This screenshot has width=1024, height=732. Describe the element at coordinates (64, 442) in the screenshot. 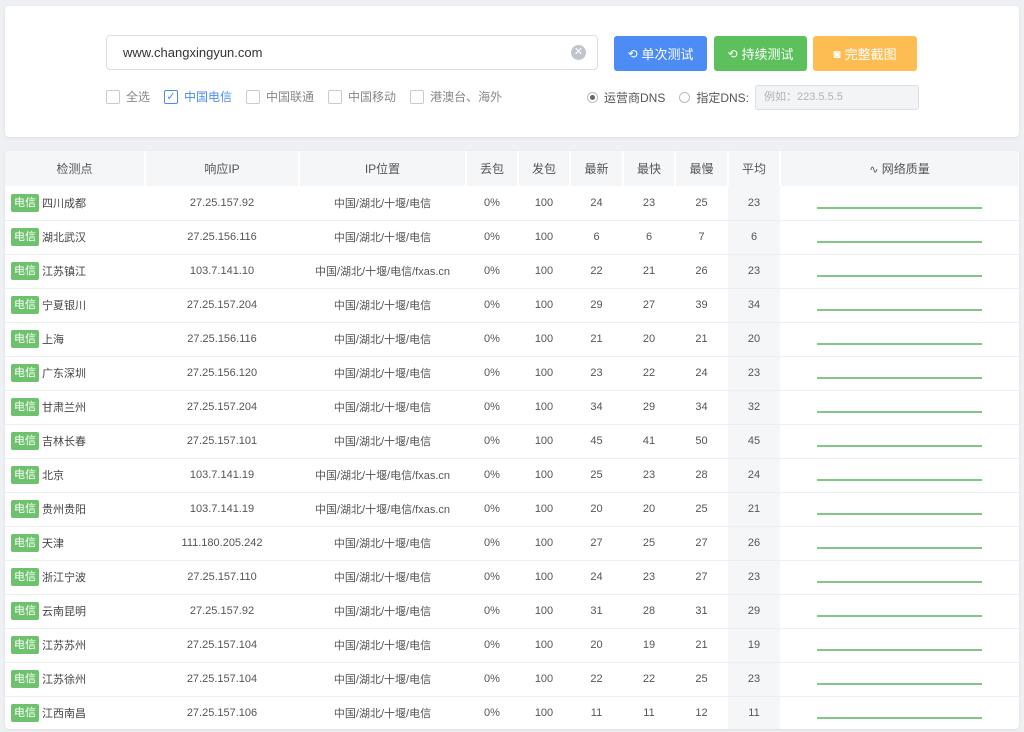

I see `node-name: 吉林长春` at that location.